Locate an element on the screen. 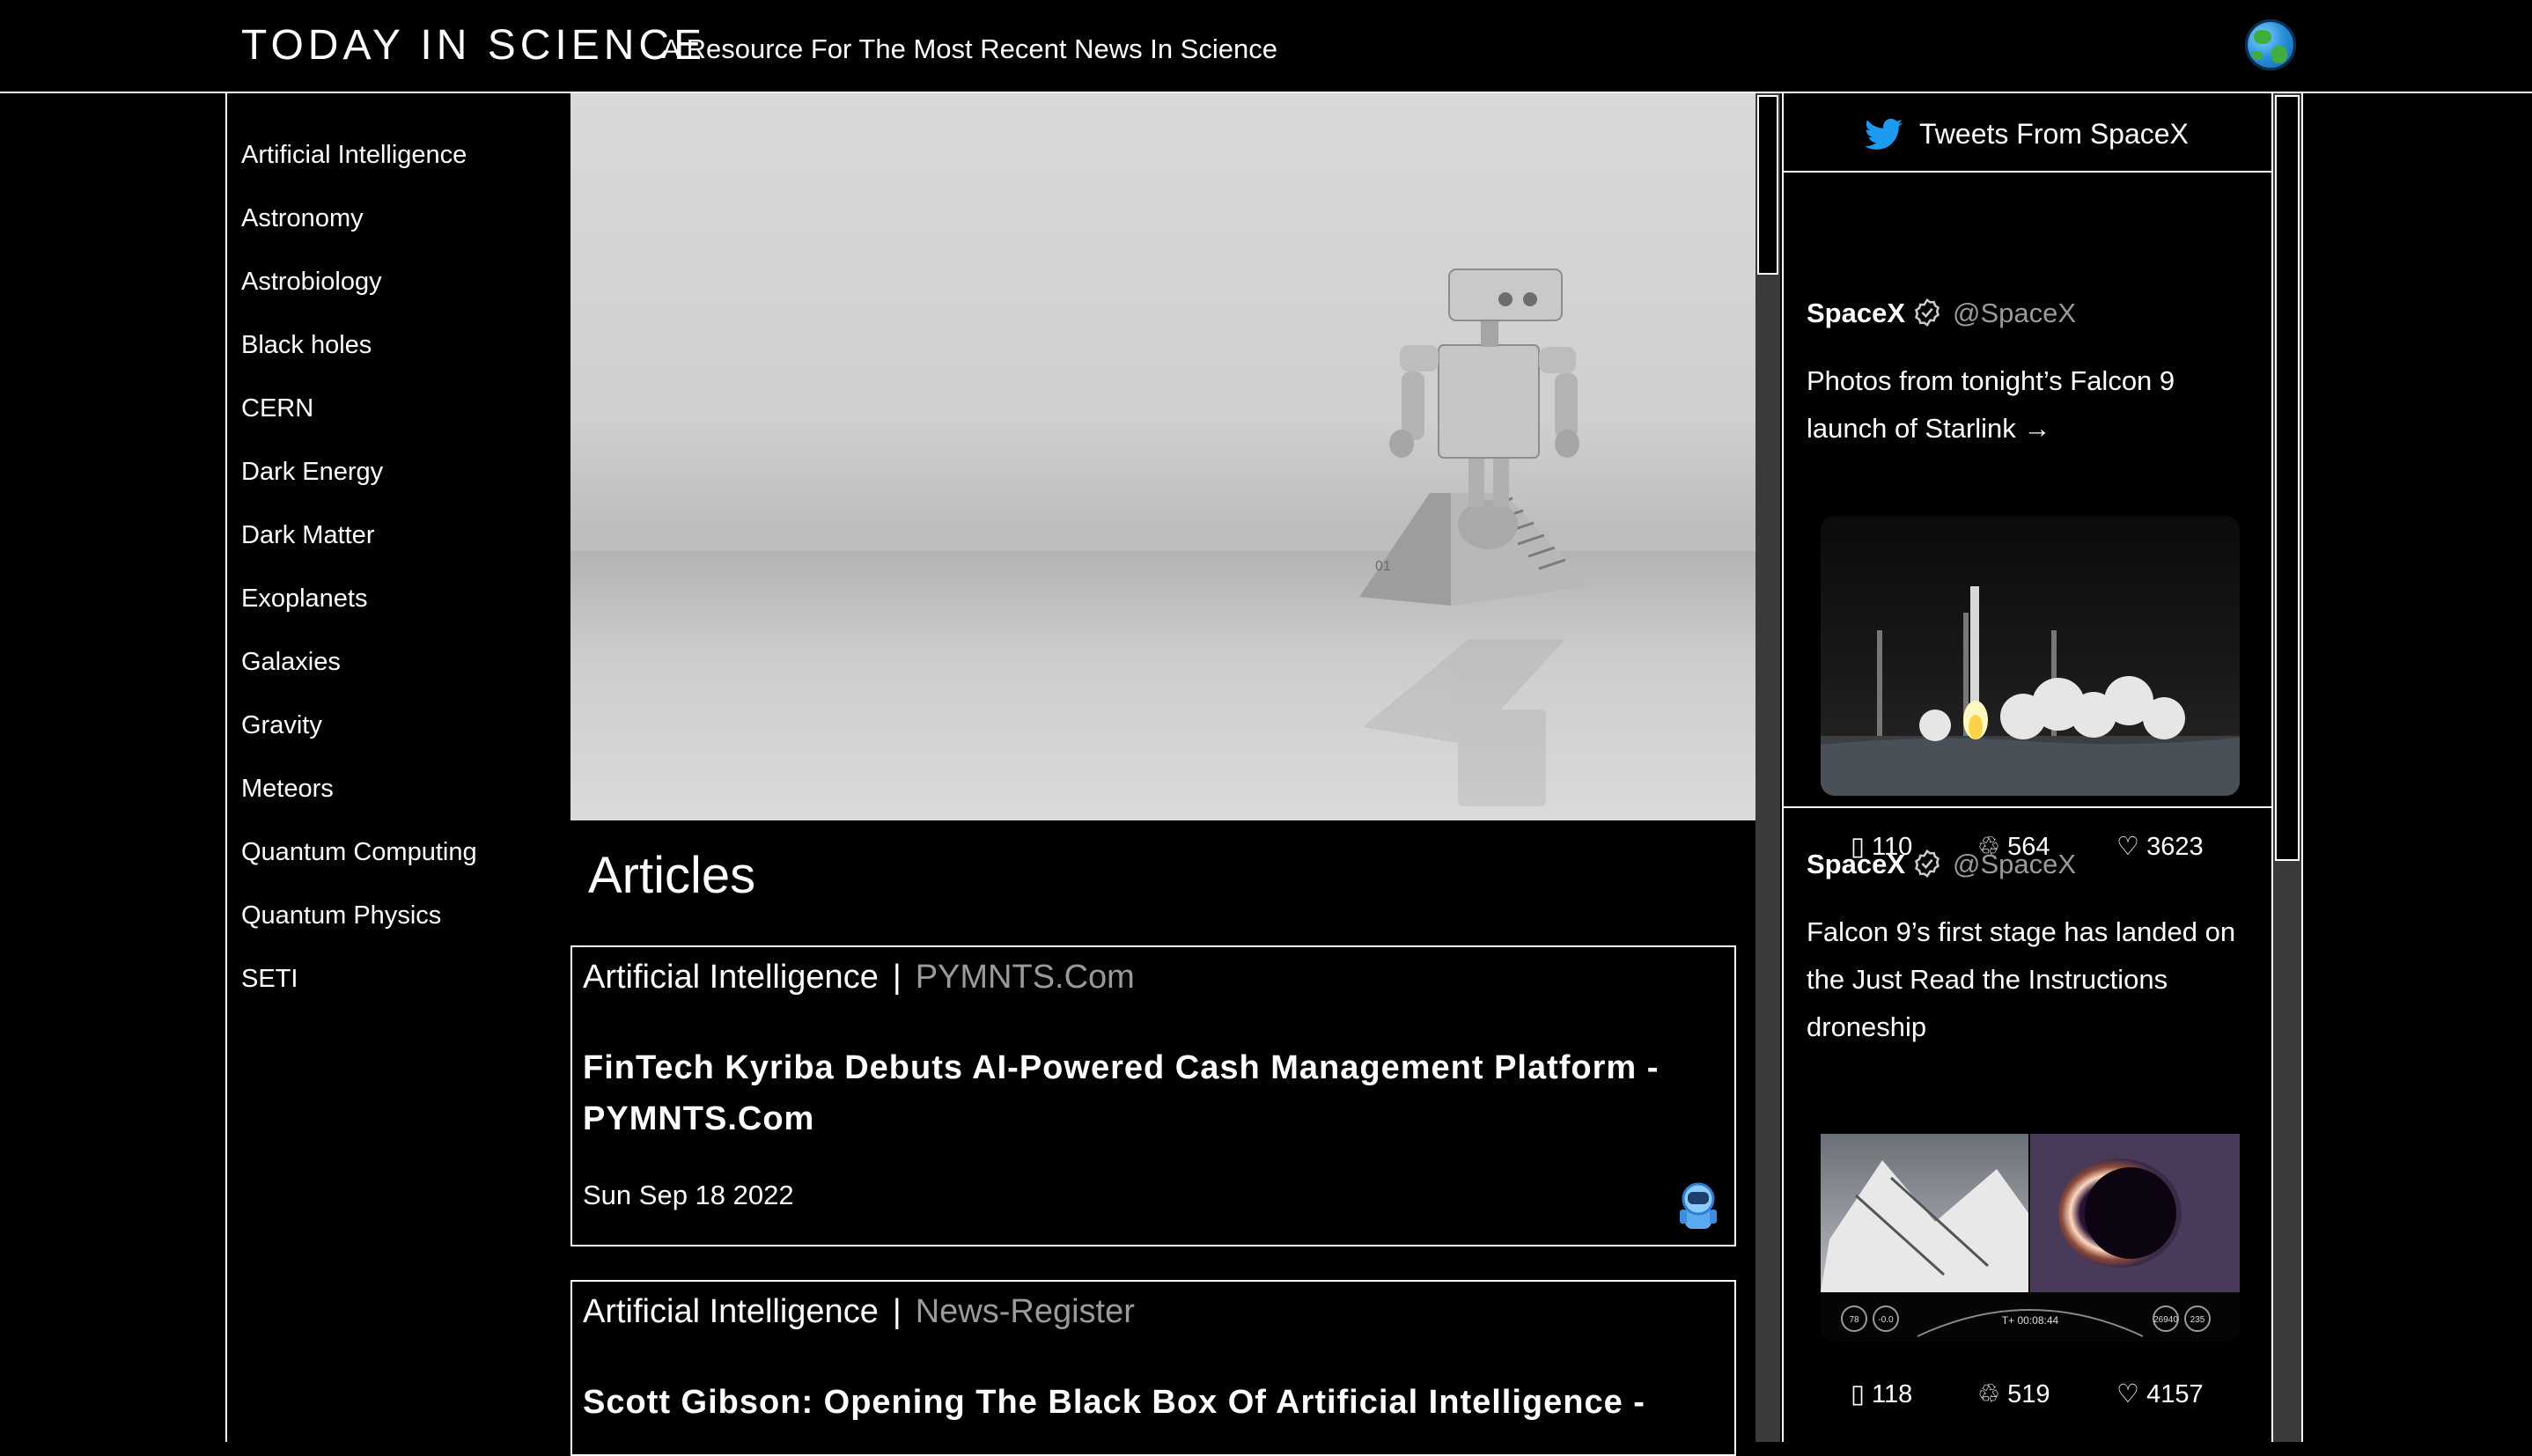  reply-icon: ▯ is located at coordinates (1858, 1394).